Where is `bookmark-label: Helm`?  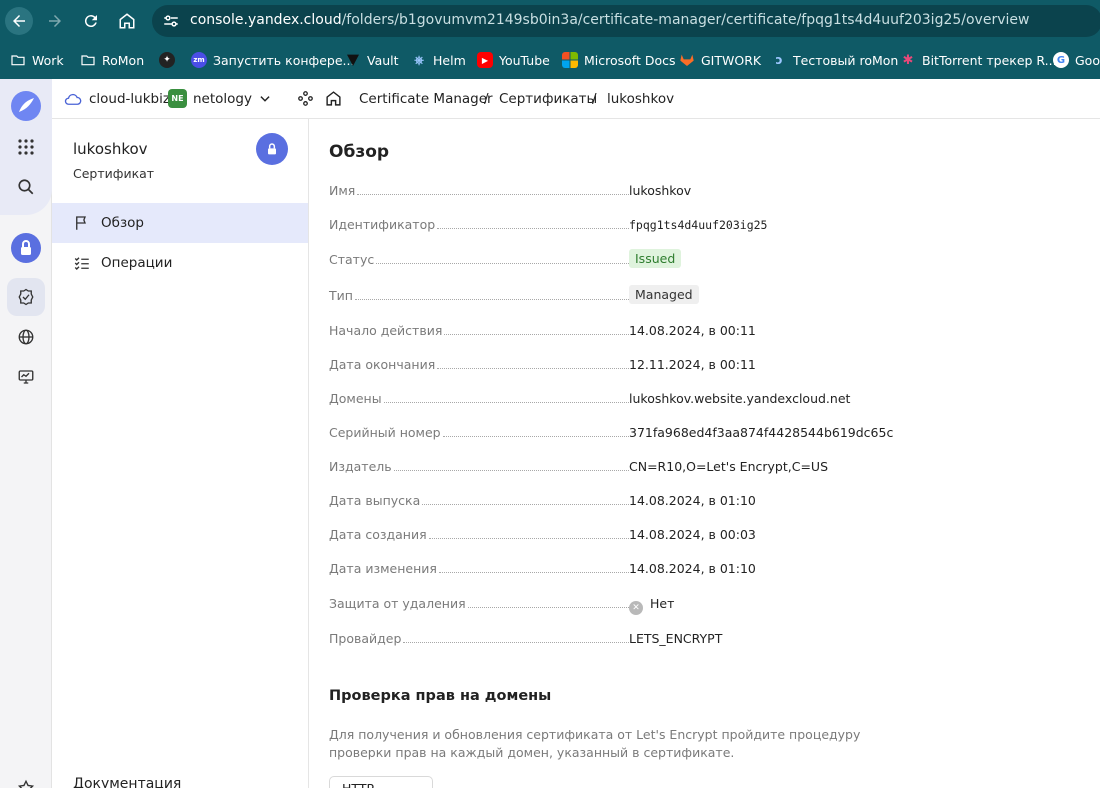
bookmark-label: Helm is located at coordinates (449, 60).